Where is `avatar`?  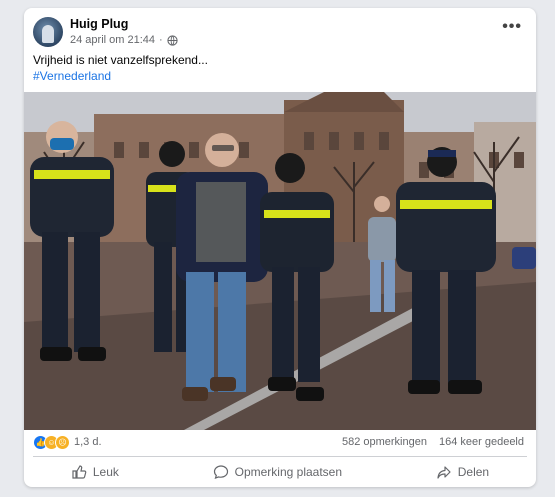 avatar is located at coordinates (48, 32).